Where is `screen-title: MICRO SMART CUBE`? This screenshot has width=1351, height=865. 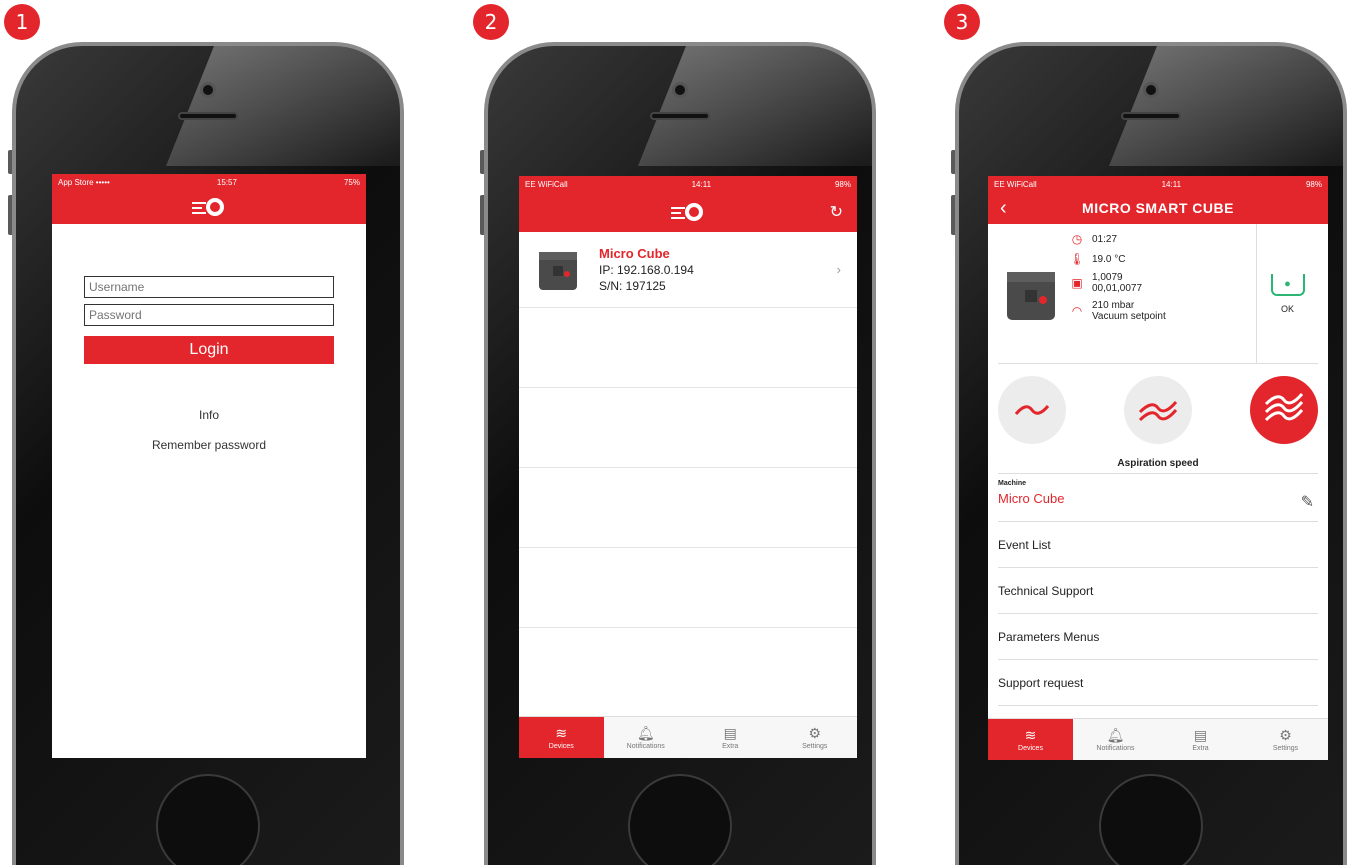
screen-title: MICRO SMART CUBE is located at coordinates (1158, 208).